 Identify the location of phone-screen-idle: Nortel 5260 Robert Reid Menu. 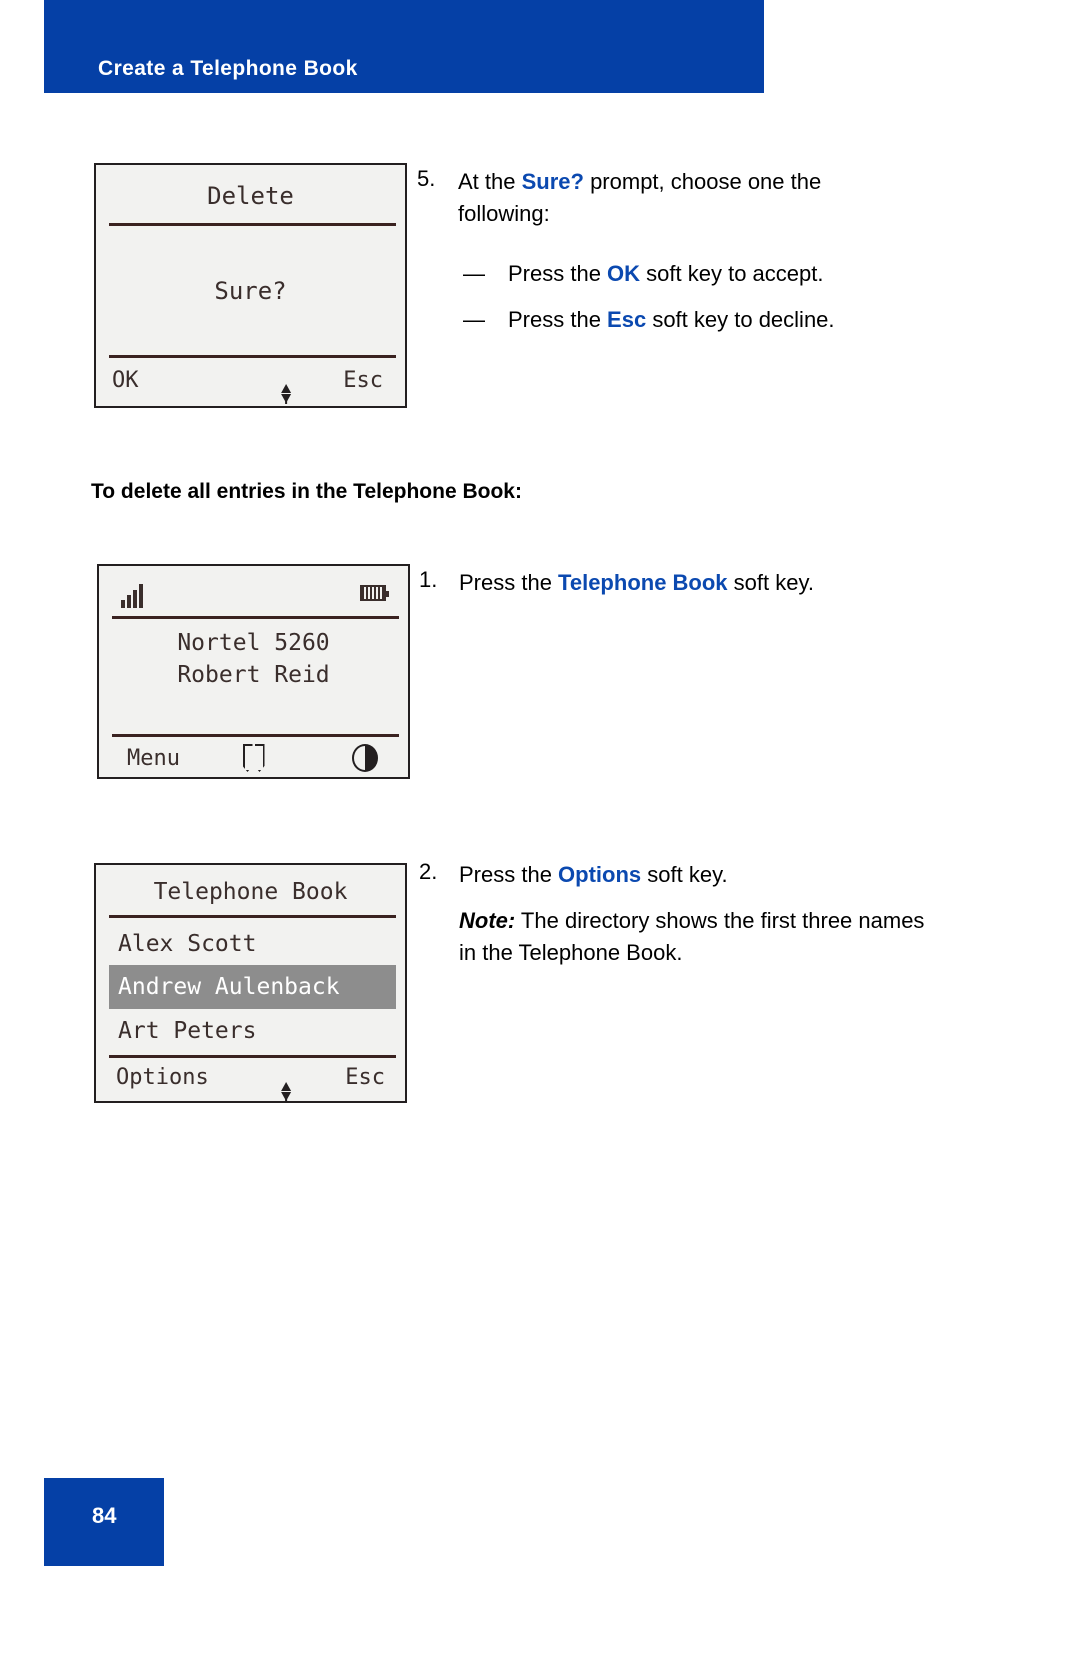
(253, 671).